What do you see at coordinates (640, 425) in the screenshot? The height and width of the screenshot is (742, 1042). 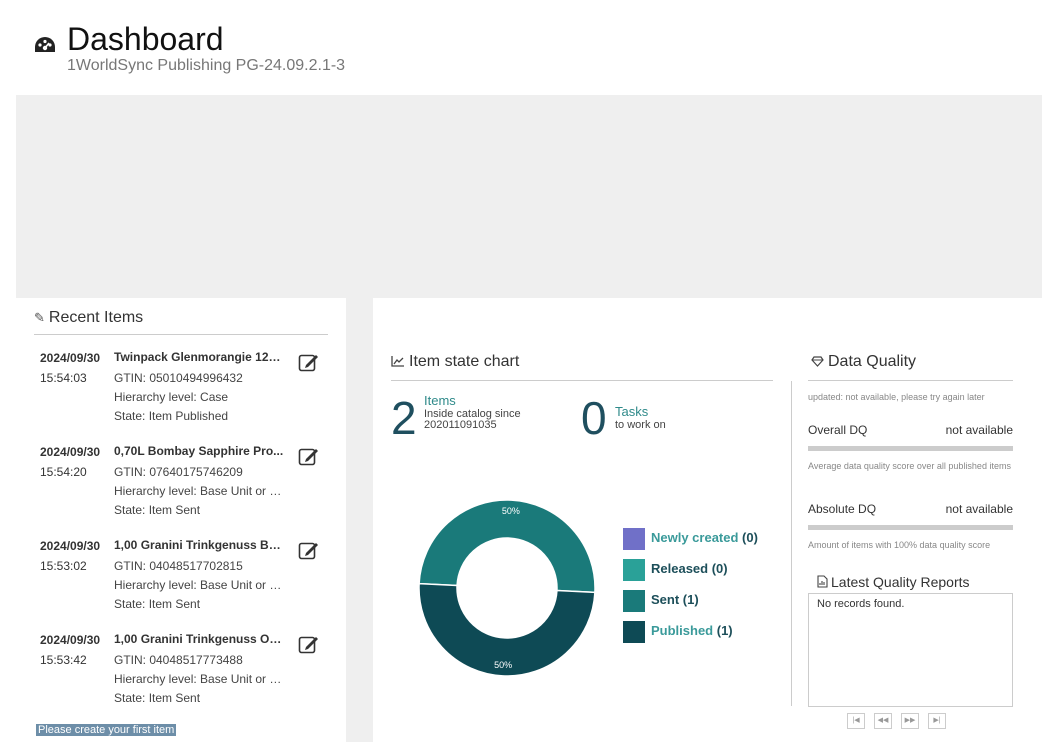 I see `tasks-sub-label: to work on` at bounding box center [640, 425].